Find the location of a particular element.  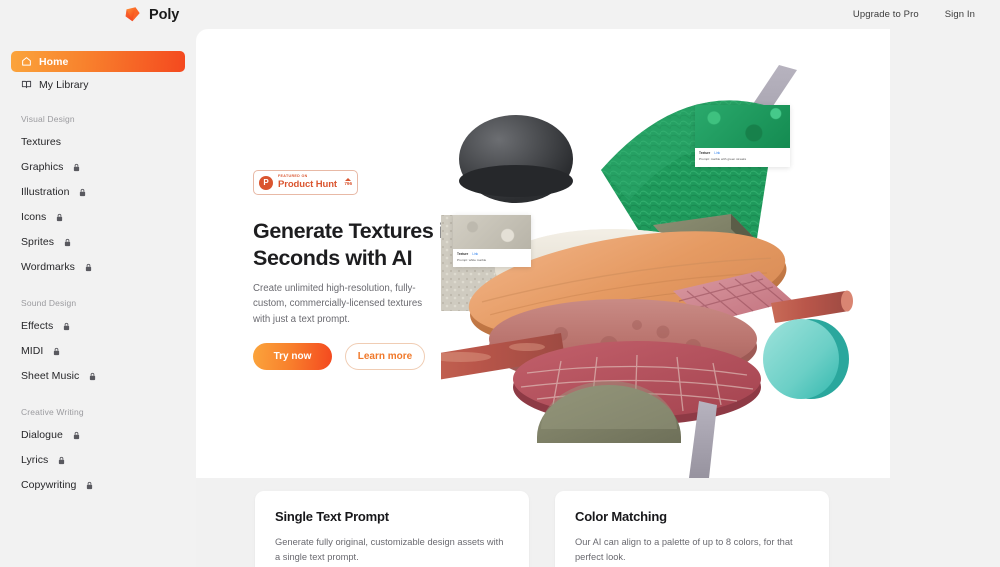

product-hunt-title: Product Hunt is located at coordinates (307, 185).